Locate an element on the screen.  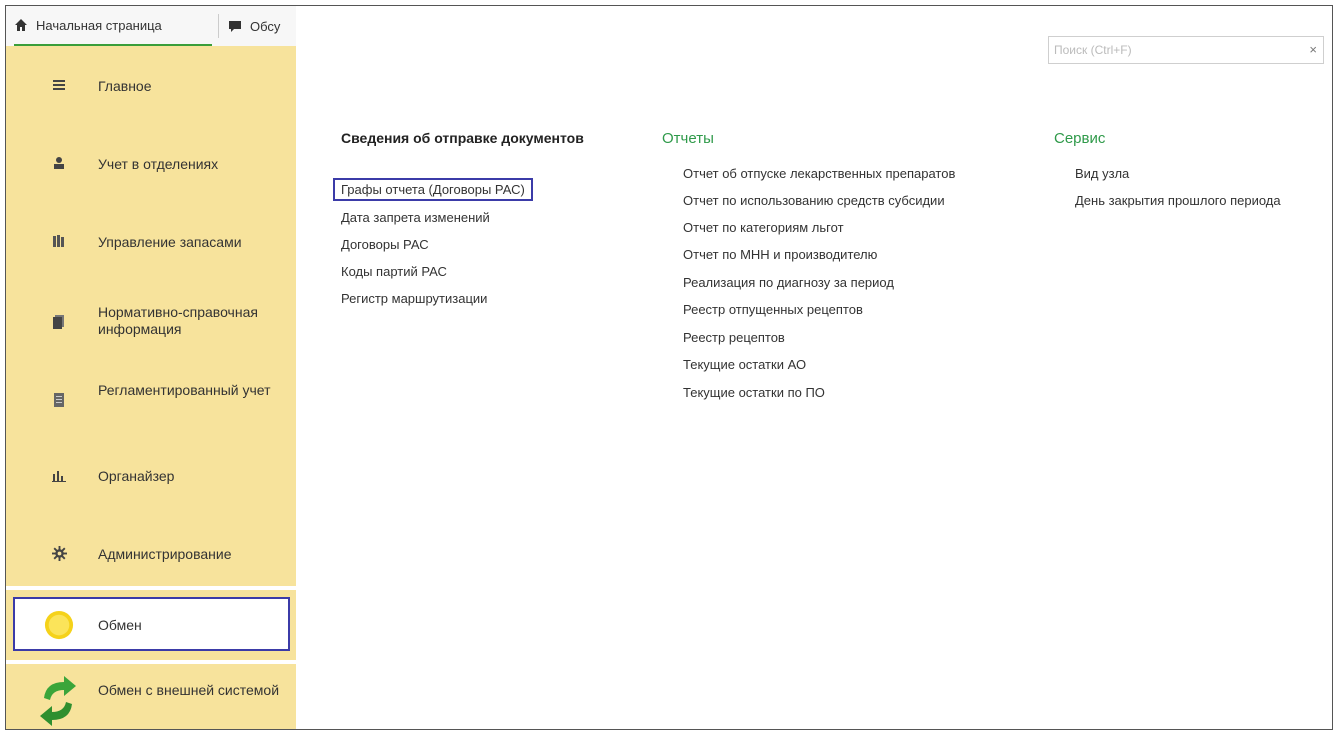
link-current-balances-po: Текущие остатки по ПО is located at coordinates (754, 392).